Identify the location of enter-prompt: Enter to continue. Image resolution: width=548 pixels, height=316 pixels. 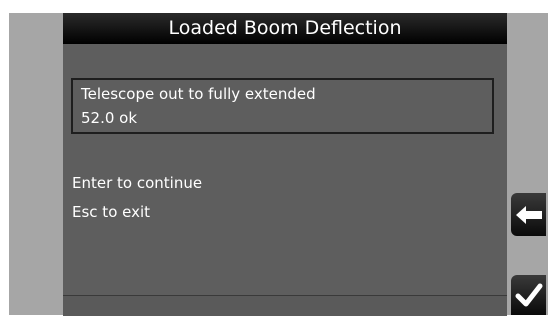
(137, 183).